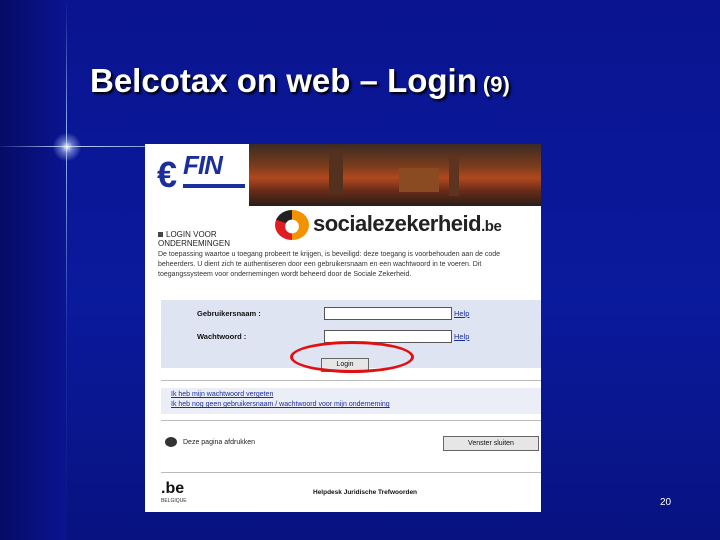 This screenshot has width=720, height=540. Describe the element at coordinates (461, 336) in the screenshot. I see `password-help-link: Help` at that location.